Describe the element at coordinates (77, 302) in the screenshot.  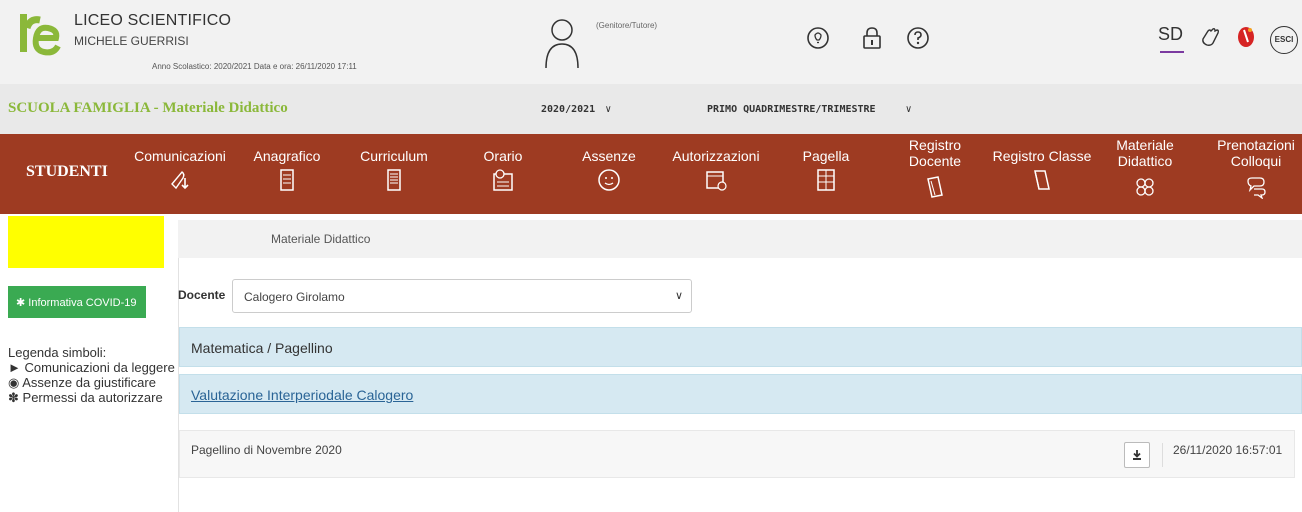
I see `covid-info-button: ✱ Informativa COVID-19` at that location.